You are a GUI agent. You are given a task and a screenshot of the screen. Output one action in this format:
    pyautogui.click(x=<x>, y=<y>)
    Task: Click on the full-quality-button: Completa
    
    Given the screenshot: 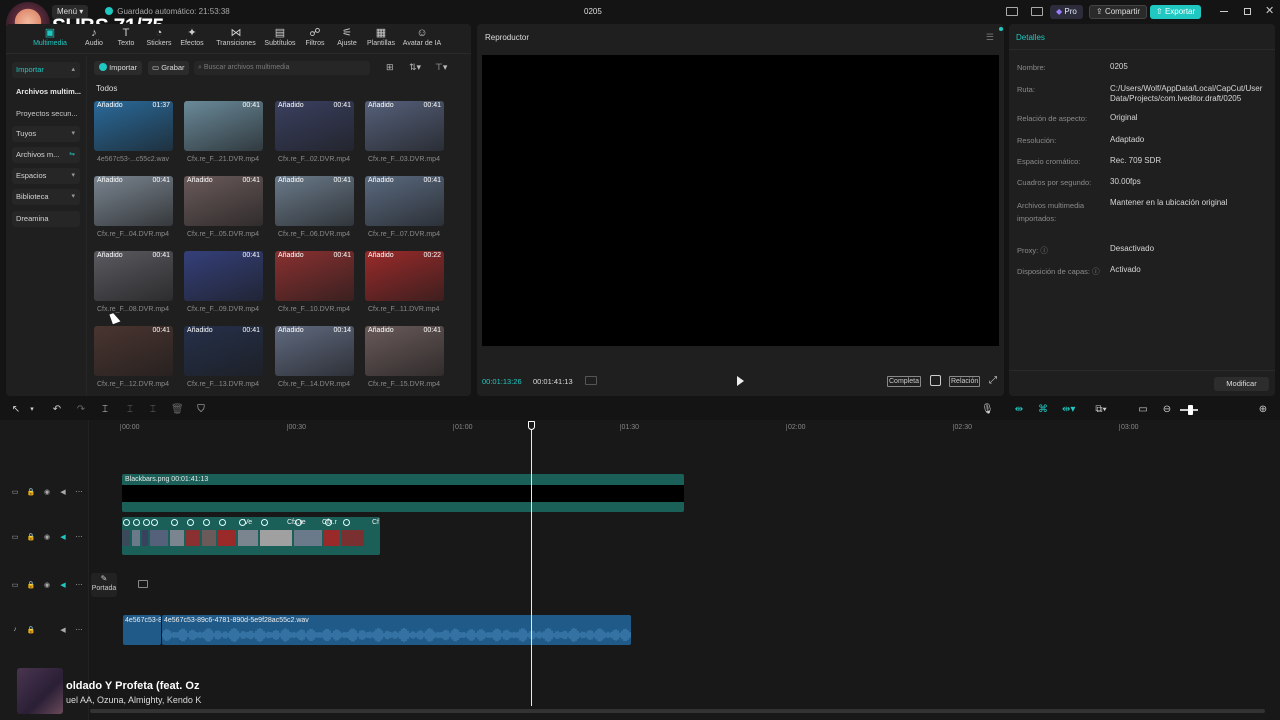 What is the action you would take?
    pyautogui.click(x=904, y=381)
    